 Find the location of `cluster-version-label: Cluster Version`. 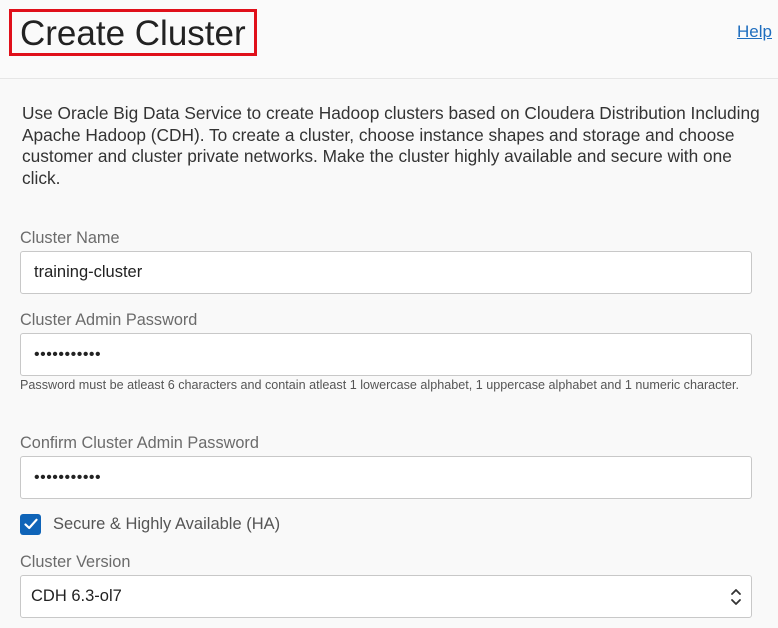

cluster-version-label: Cluster Version is located at coordinates (75, 562).